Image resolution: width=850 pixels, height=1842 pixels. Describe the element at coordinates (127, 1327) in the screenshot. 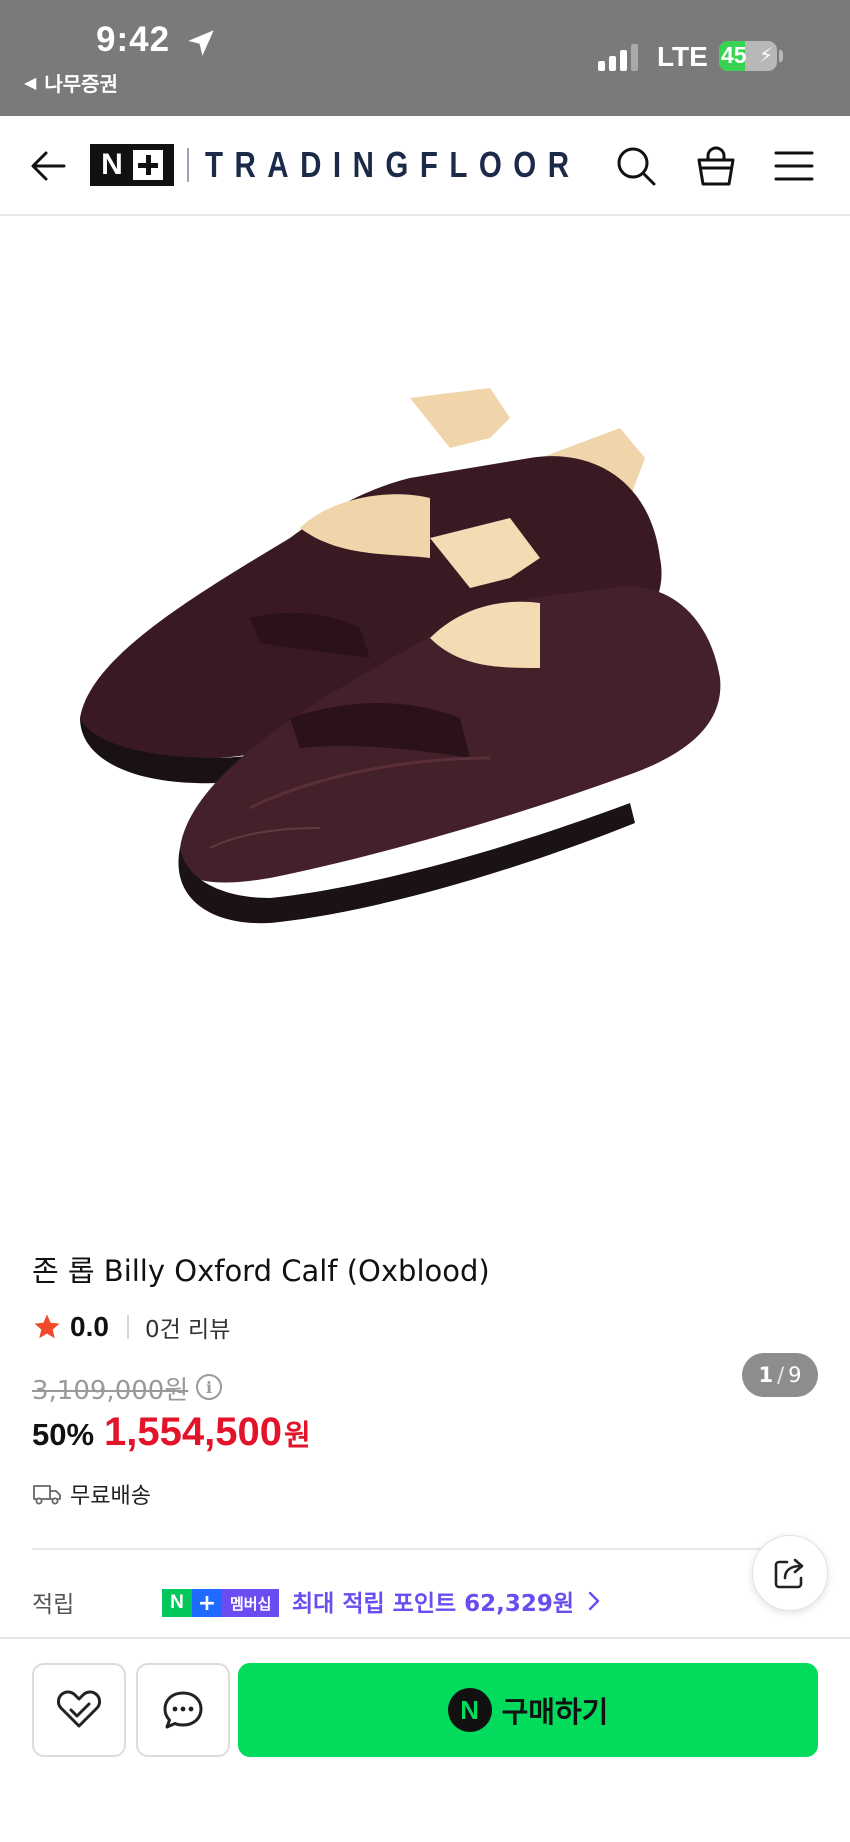

I see `rating-divider` at that location.